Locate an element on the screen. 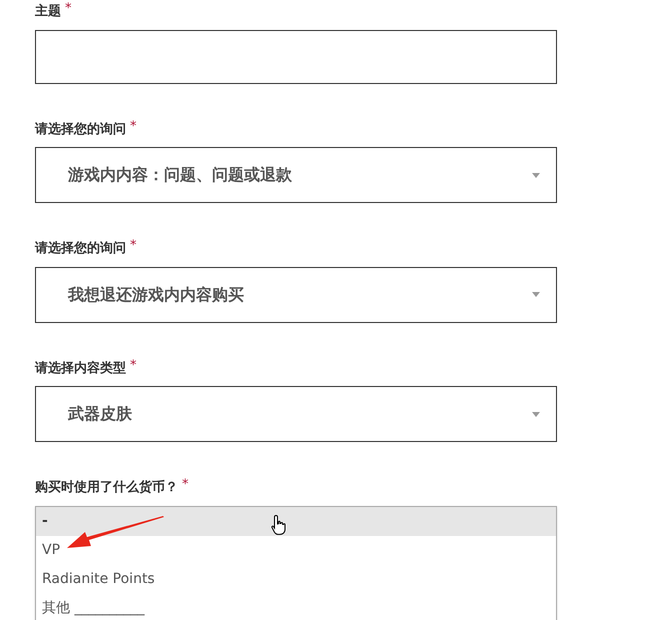 This screenshot has height=620, width=670. select-field: 游戏内内容：问题、问题或退款 is located at coordinates (296, 175).